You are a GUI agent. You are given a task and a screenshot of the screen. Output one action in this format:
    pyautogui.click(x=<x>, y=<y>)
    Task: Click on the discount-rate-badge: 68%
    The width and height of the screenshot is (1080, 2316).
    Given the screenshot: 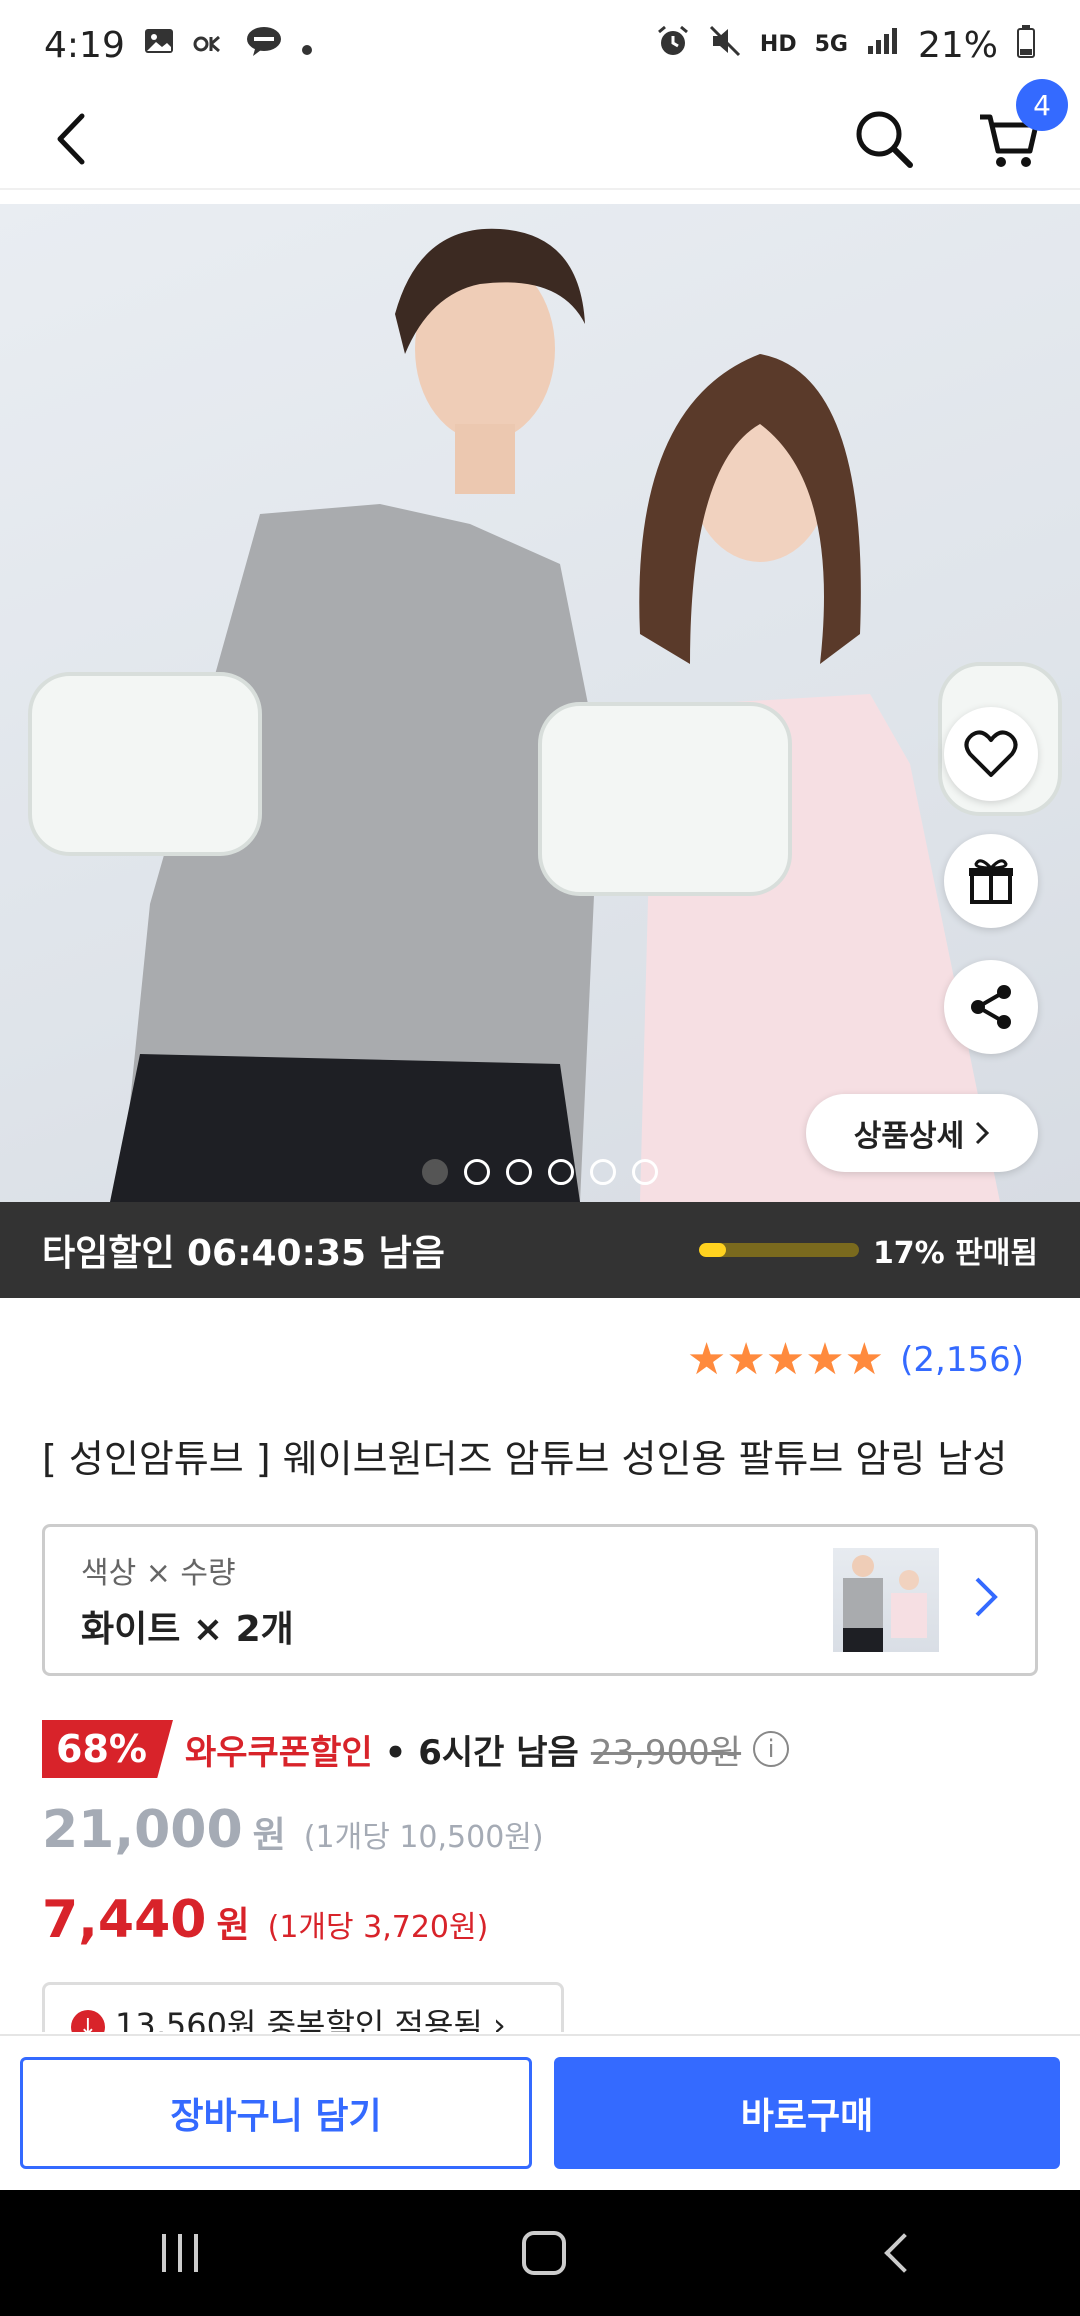 What is the action you would take?
    pyautogui.click(x=107, y=1749)
    